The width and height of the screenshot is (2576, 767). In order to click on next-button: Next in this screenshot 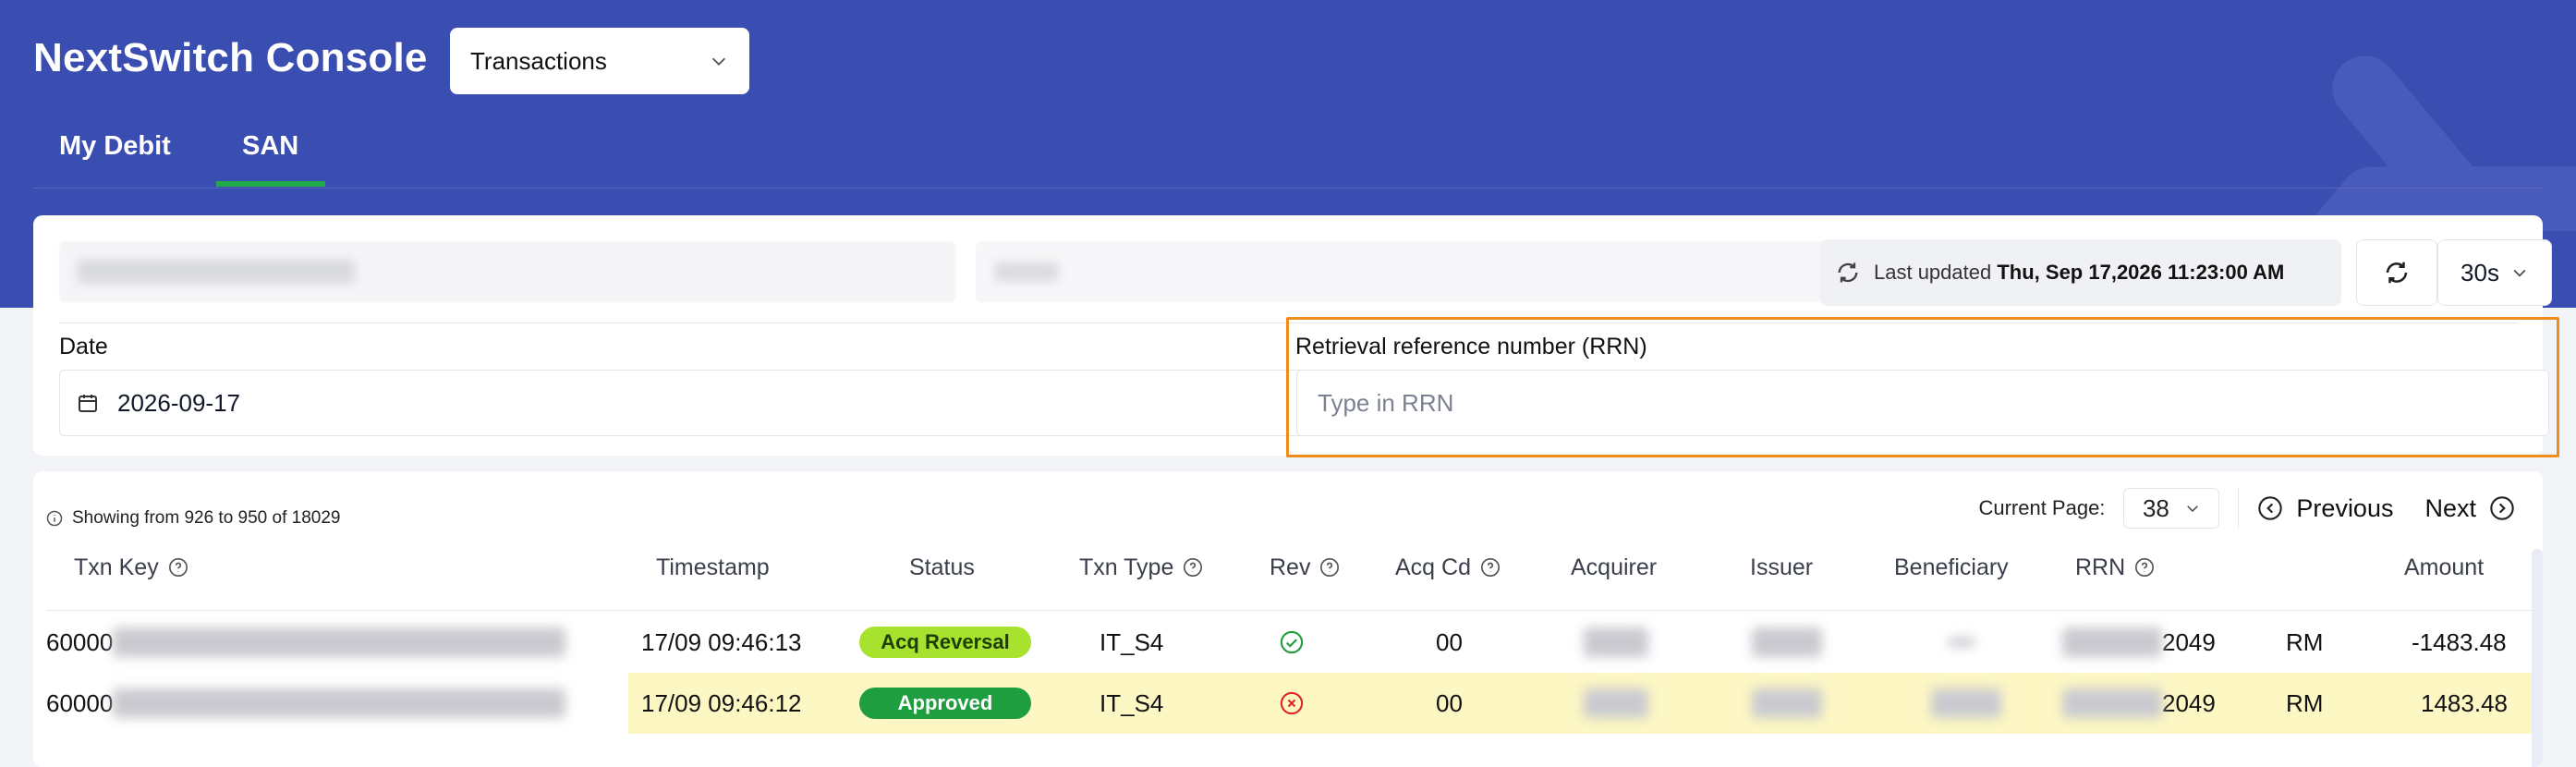, I will do `click(2469, 508)`.